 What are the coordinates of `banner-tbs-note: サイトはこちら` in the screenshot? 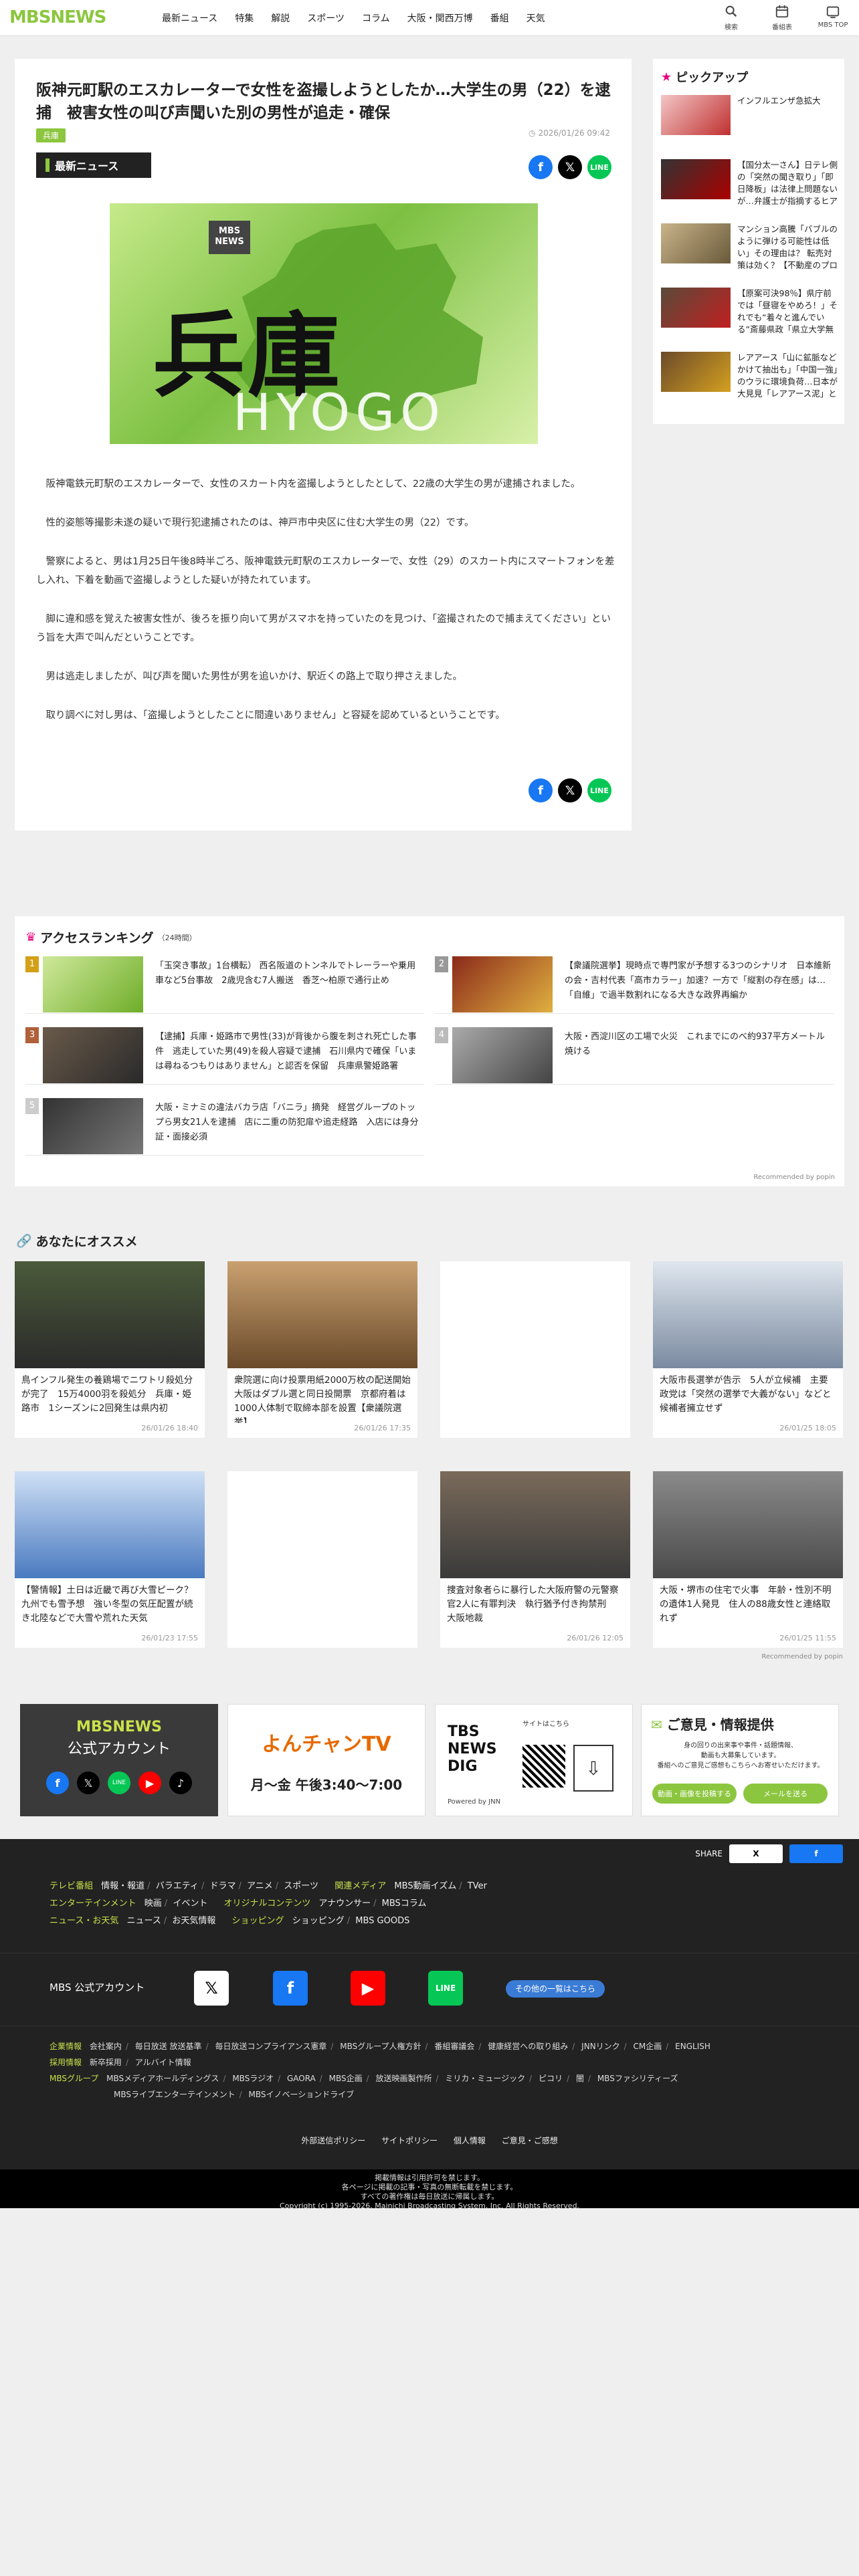 It's located at (545, 1725).